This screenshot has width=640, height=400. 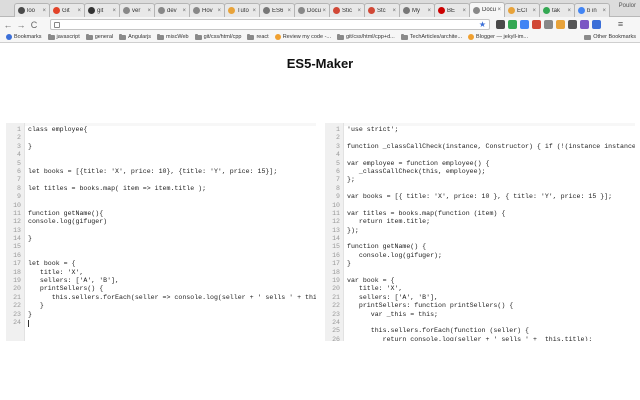 I want to click on bookmark-item: Angularjs, so click(x=135, y=36).